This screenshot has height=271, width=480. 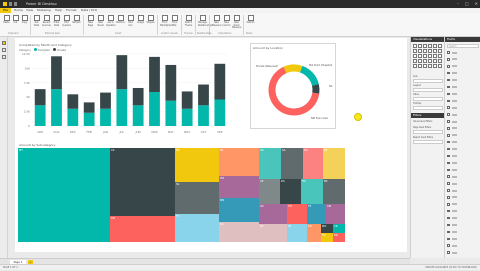 What do you see at coordinates (205, 21) in the screenshot?
I see `manage-relationships-button: Manage Relationships` at bounding box center [205, 21].